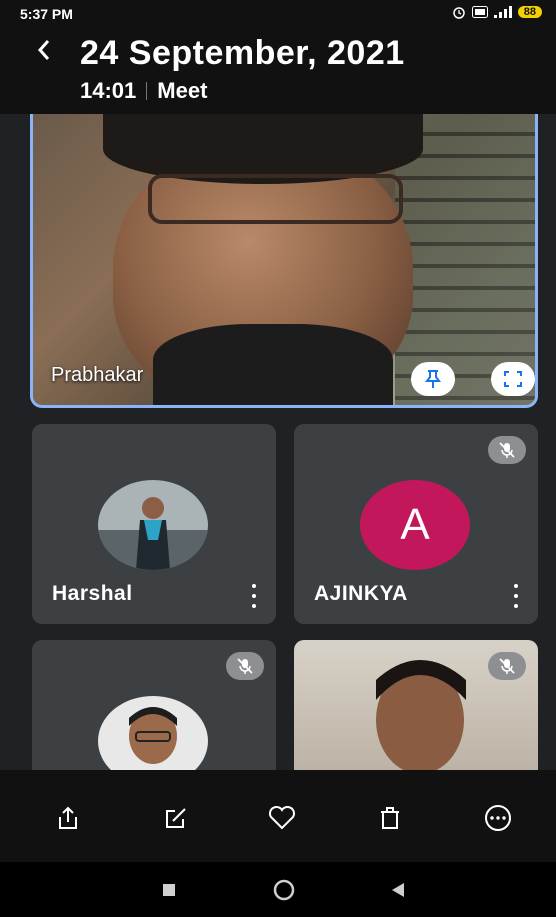 The width and height of the screenshot is (556, 917). I want to click on participant-tile, so click(154, 705).